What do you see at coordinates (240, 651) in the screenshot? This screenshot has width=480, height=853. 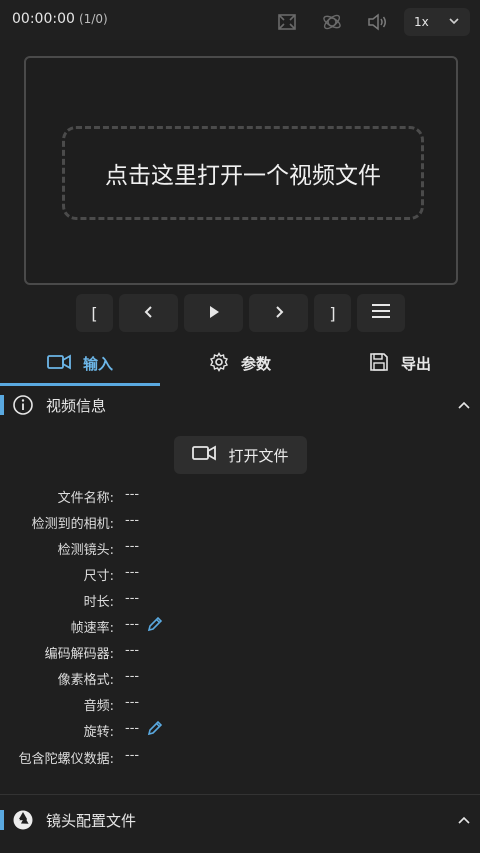 I see `info-row-codec: 编码解码器: ---` at bounding box center [240, 651].